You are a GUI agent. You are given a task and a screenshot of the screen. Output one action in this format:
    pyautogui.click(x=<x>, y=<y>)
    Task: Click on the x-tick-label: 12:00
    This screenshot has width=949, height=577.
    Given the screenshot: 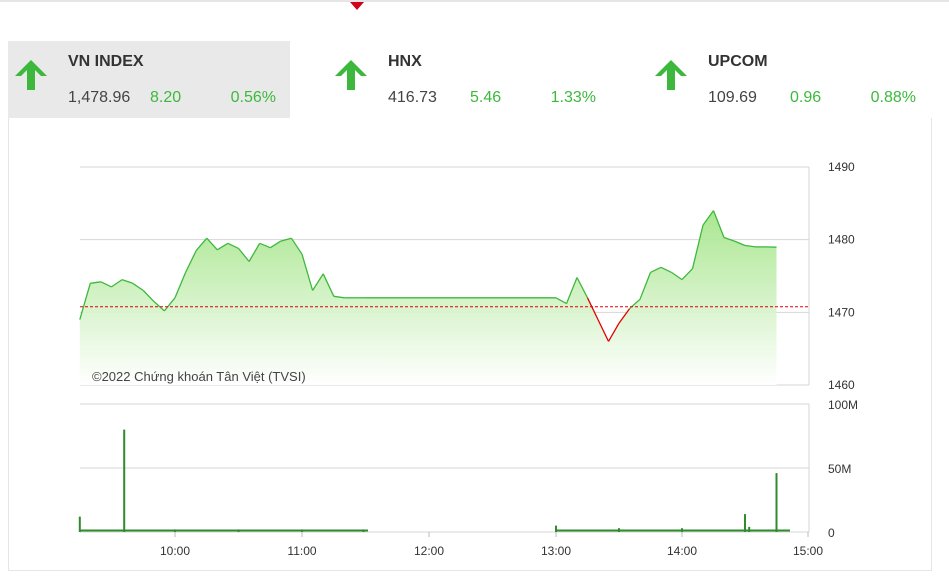 What is the action you would take?
    pyautogui.click(x=429, y=551)
    